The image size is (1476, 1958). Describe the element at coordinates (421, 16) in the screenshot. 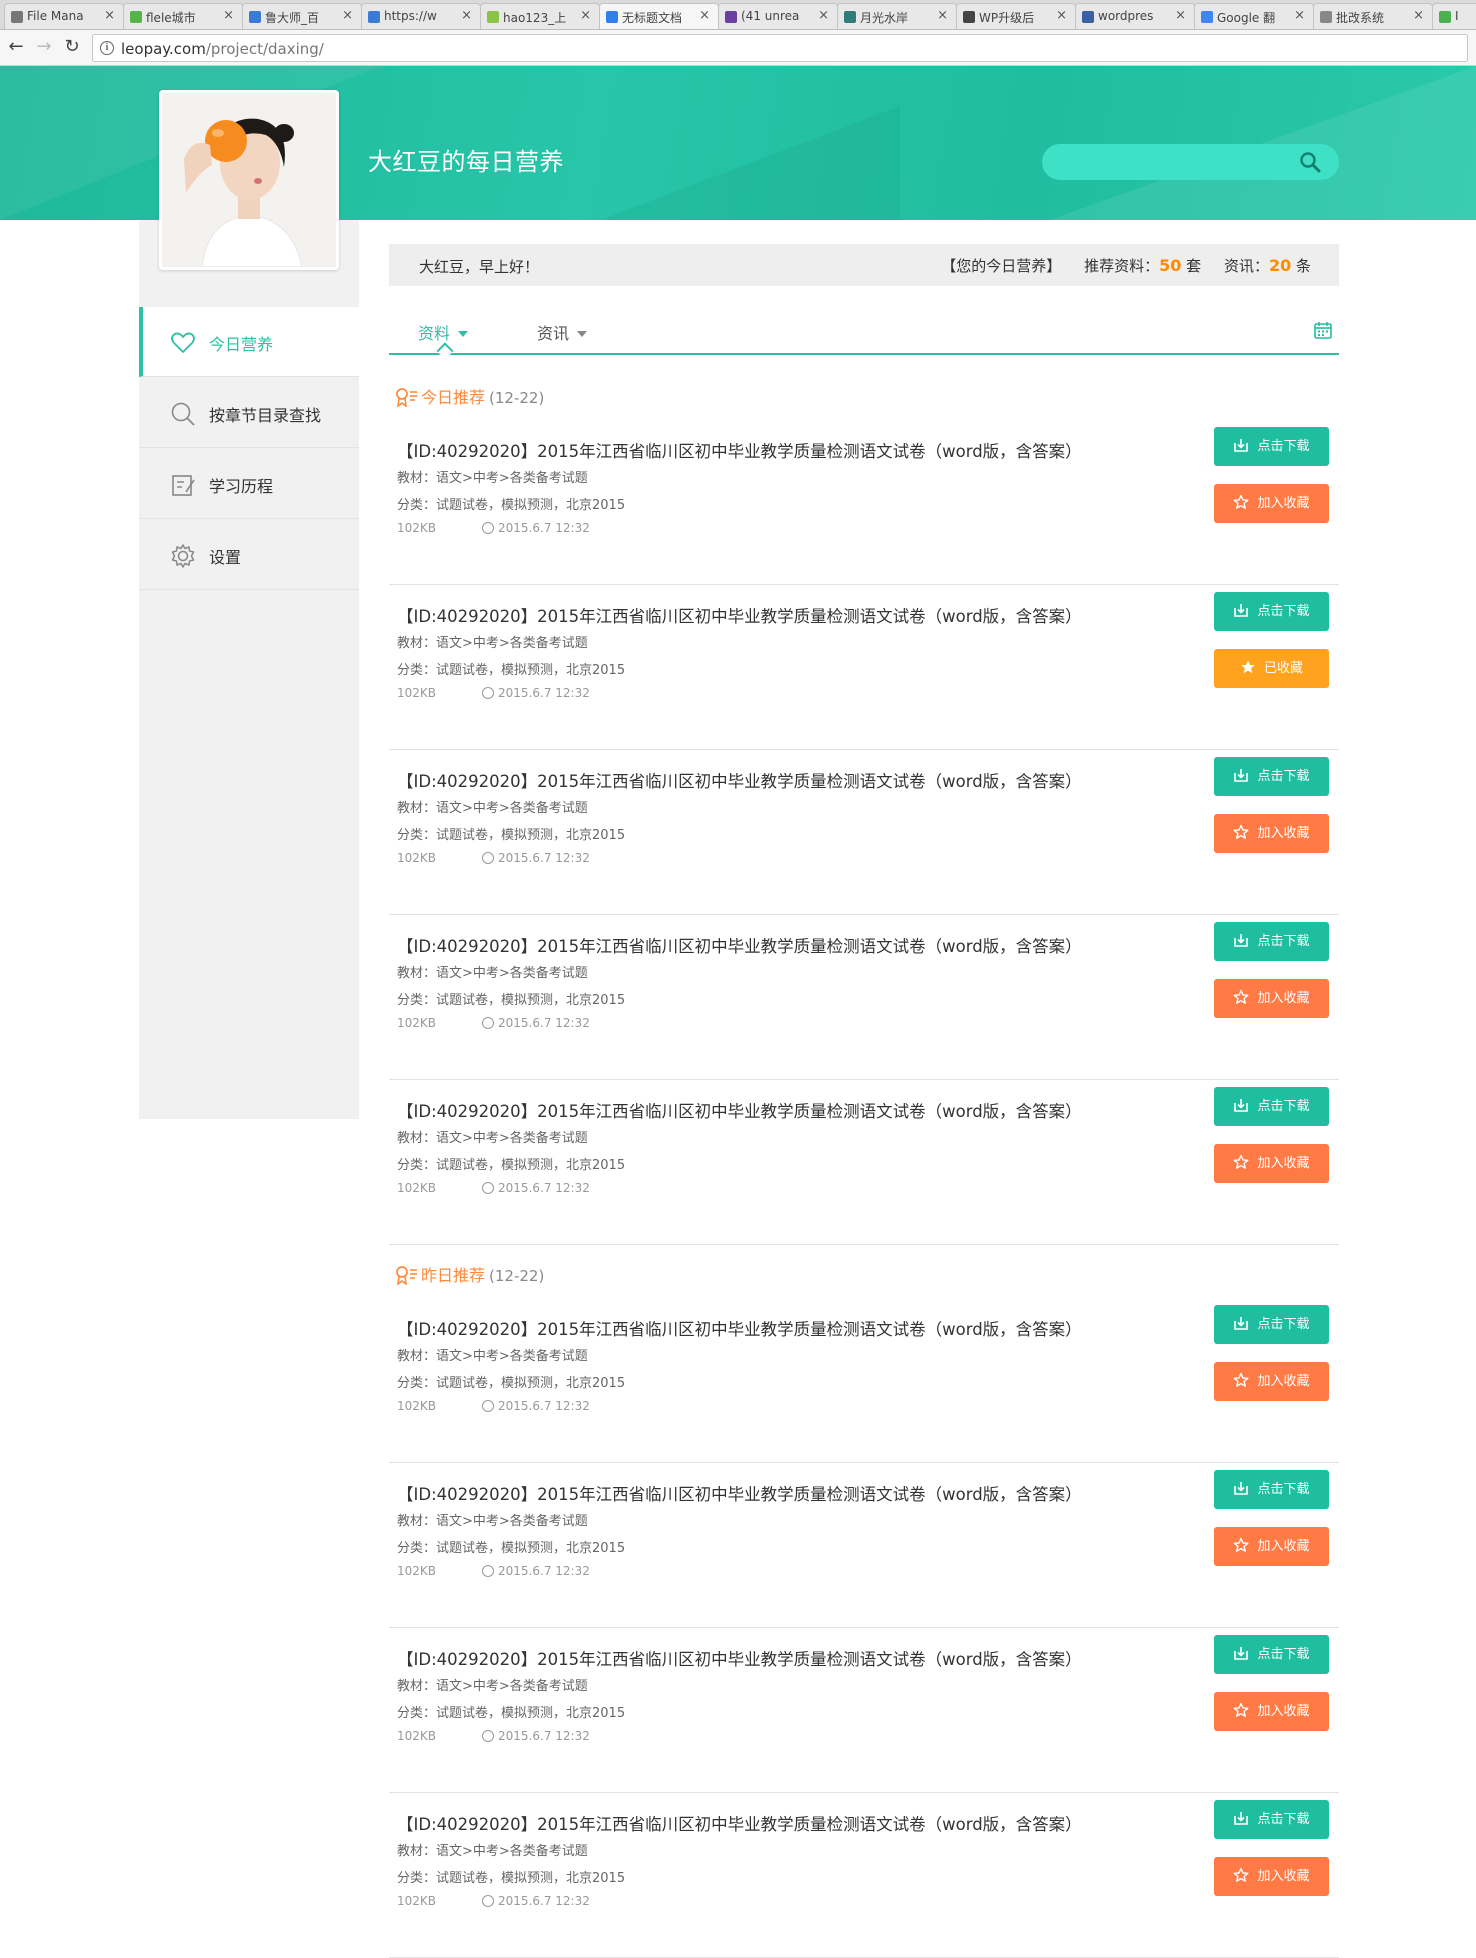

I see `browser-tab: https://w ×` at that location.